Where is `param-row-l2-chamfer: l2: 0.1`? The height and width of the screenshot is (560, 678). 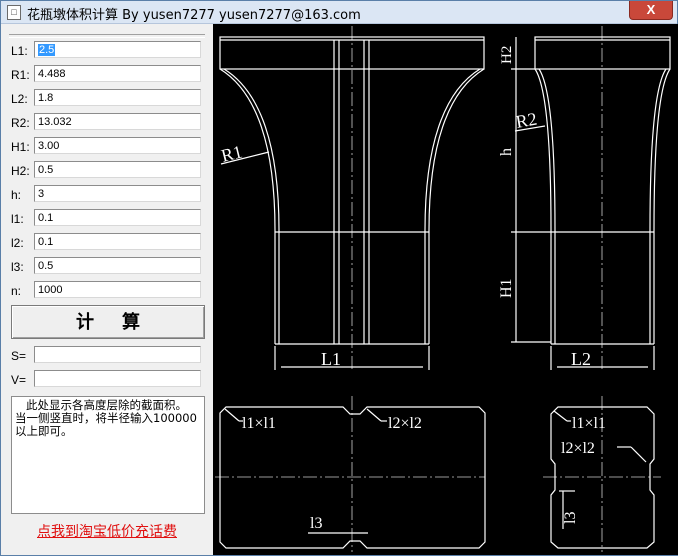 param-row-l2-chamfer: l2: 0.1 is located at coordinates (107, 243).